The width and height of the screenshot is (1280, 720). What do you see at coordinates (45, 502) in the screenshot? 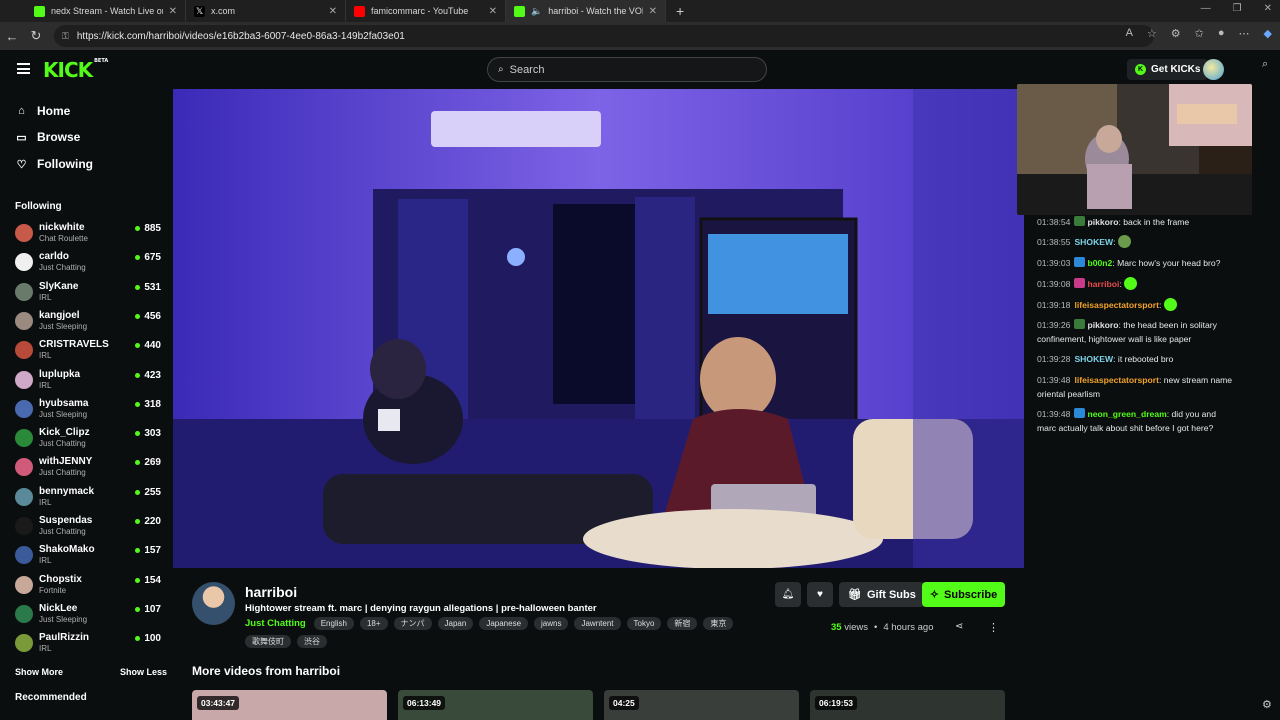
I see `channel-category: IRL` at bounding box center [45, 502].